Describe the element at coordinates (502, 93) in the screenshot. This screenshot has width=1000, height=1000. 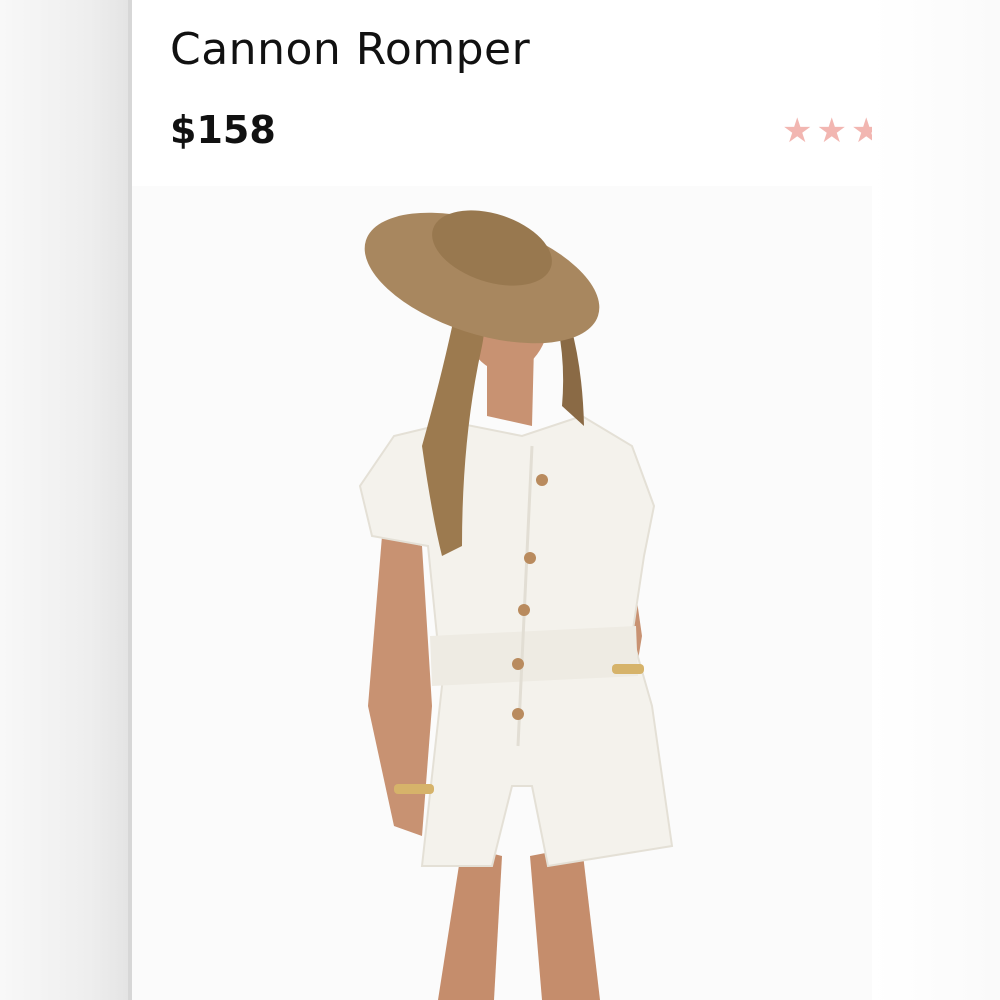
I see `product-header: Cannon Romper $158 ★ ★ ★` at that location.